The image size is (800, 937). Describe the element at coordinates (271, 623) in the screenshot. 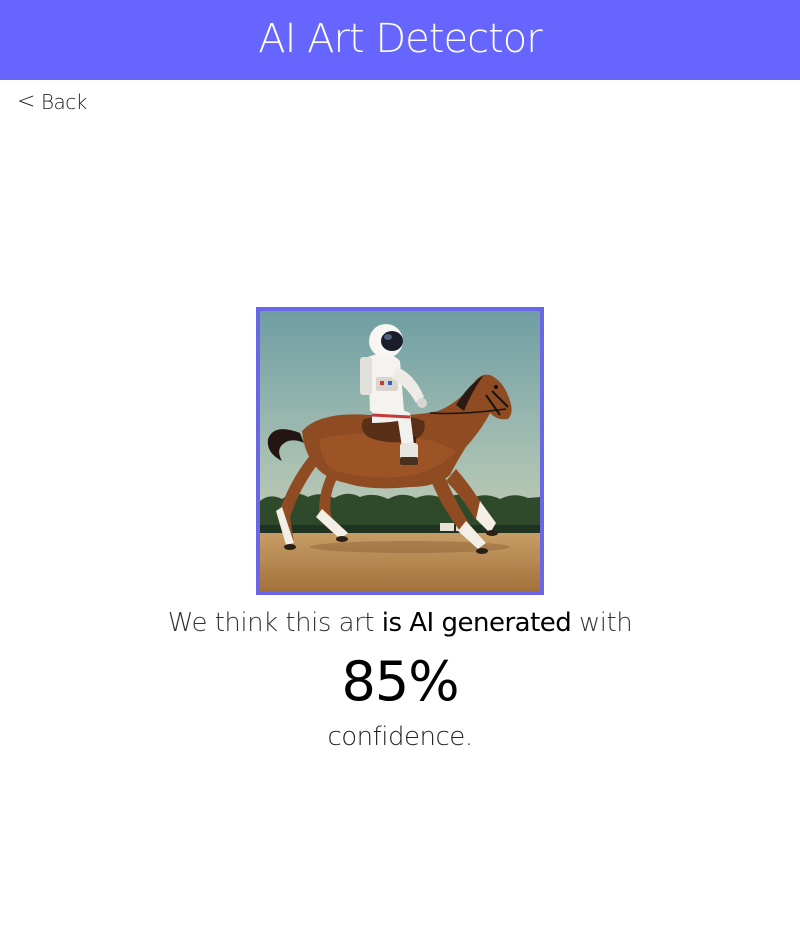

I see `verdict-prefix: We think this art` at that location.